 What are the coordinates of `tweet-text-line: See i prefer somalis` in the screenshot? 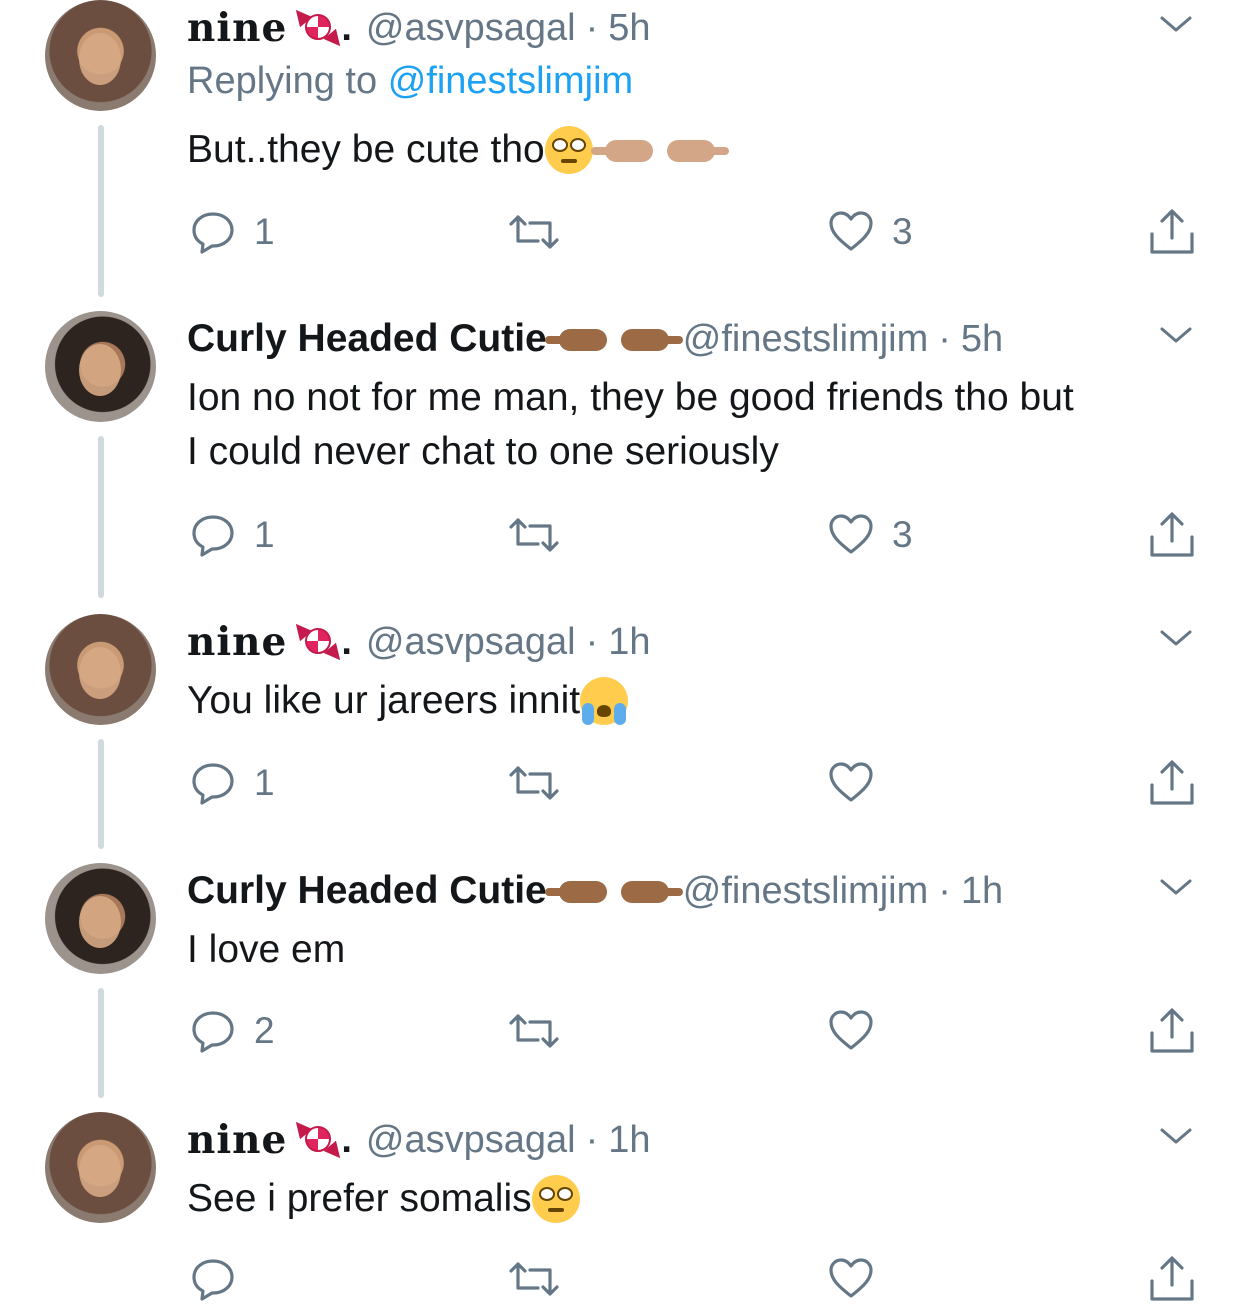 It's located at (359, 1198).